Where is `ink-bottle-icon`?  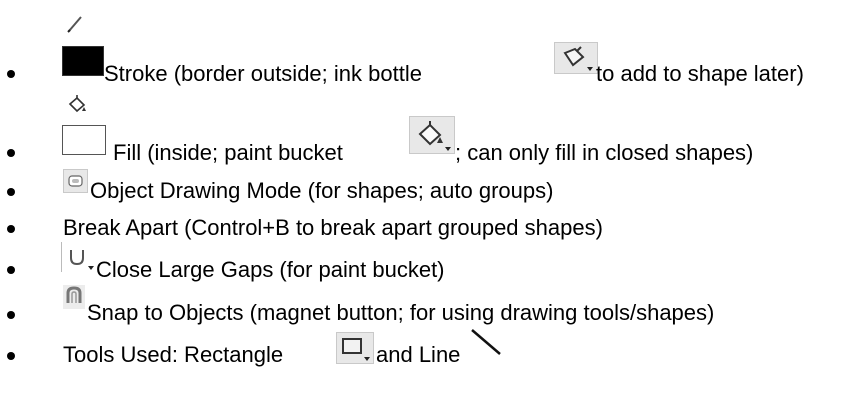
ink-bottle-icon is located at coordinates (576, 58).